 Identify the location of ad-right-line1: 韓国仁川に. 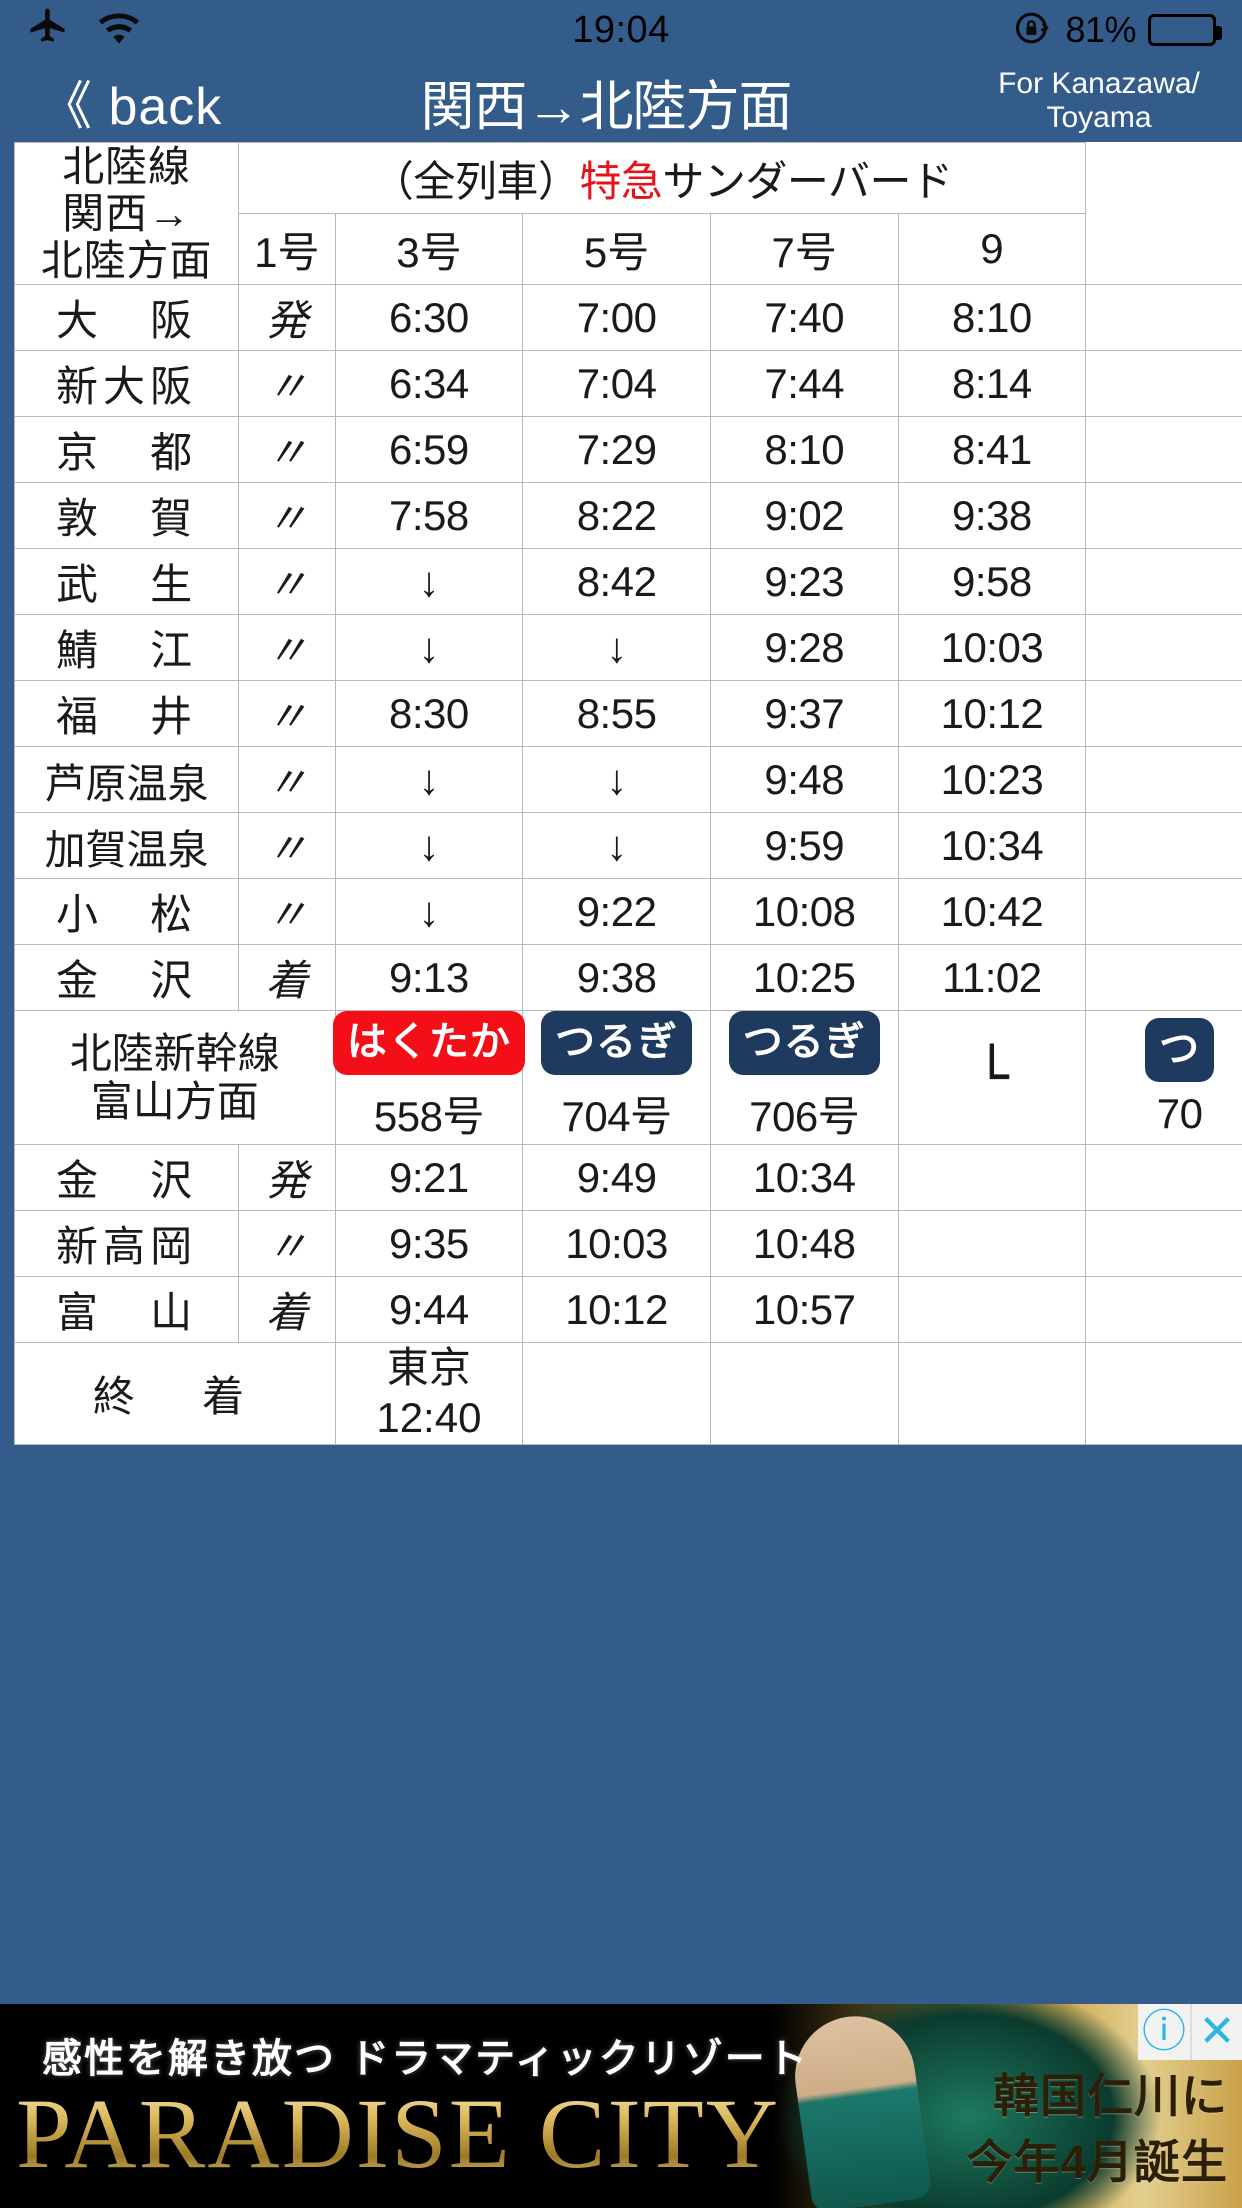
(1110, 2096).